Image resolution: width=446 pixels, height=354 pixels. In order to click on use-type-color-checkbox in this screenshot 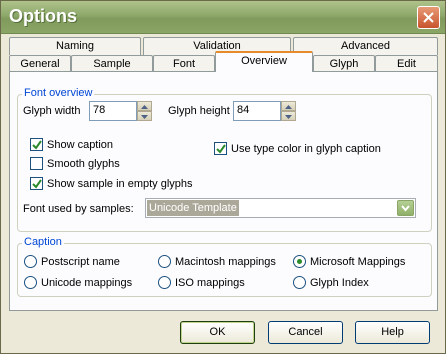, I will do `click(220, 148)`.